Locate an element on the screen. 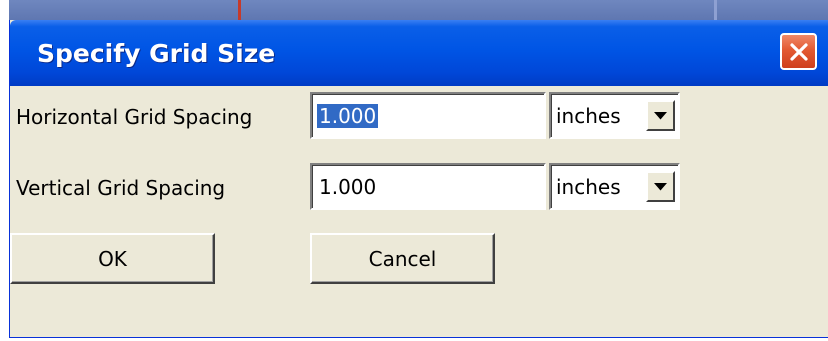 This screenshot has height=341, width=828. vertical-spacing-label: Vertical Grid Spacing is located at coordinates (121, 188).